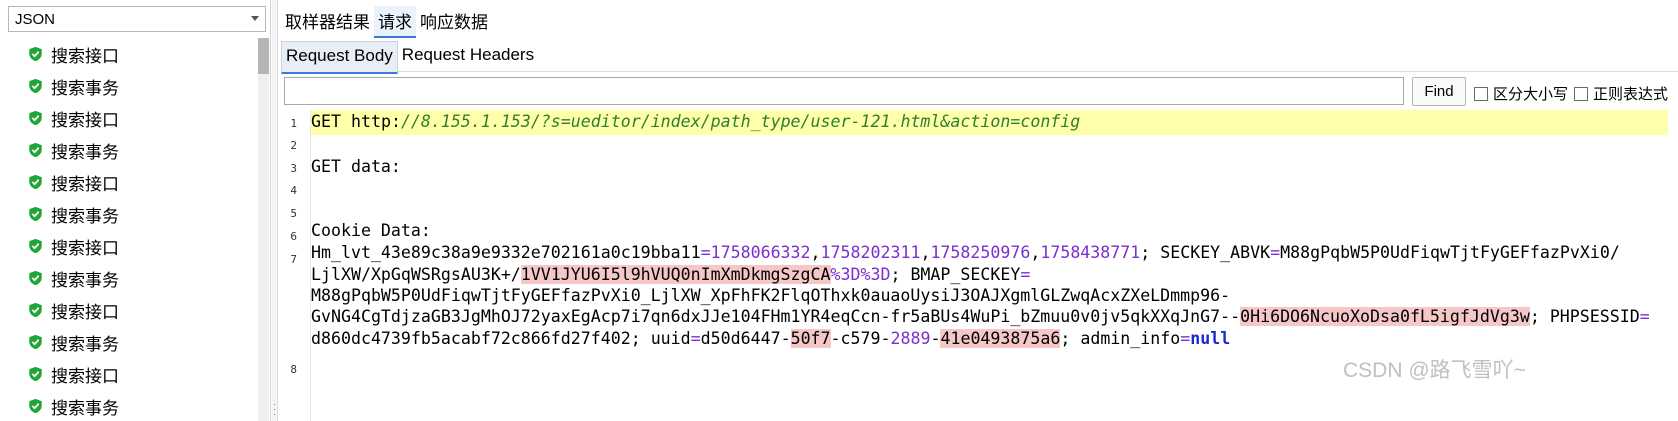 This screenshot has height=421, width=1678. I want to click on panel-splitter: · · ·, so click(275, 210).